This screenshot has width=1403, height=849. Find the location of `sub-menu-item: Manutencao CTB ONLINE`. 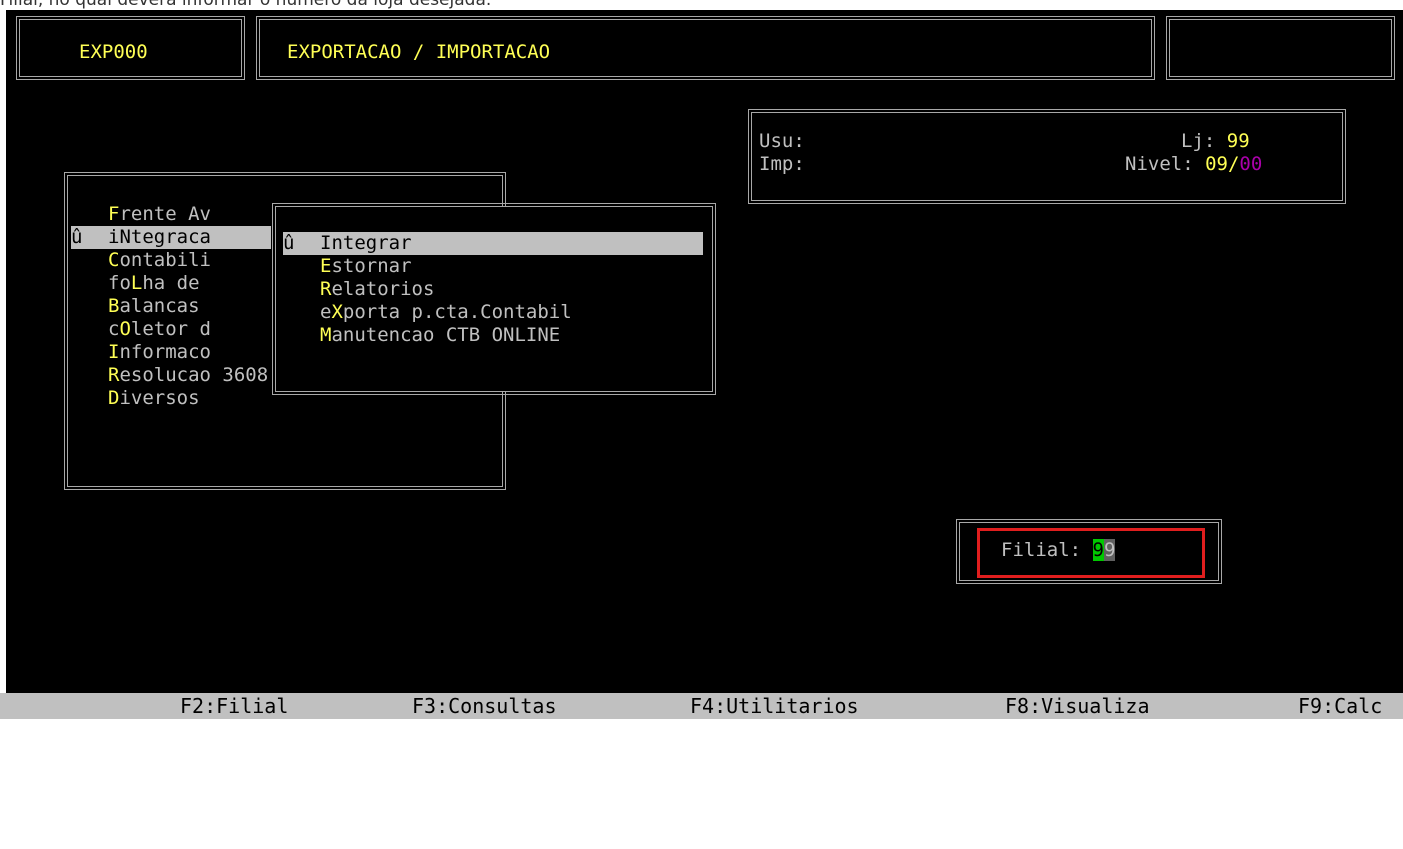

sub-menu-item: Manutencao CTB ONLINE is located at coordinates (421, 335).